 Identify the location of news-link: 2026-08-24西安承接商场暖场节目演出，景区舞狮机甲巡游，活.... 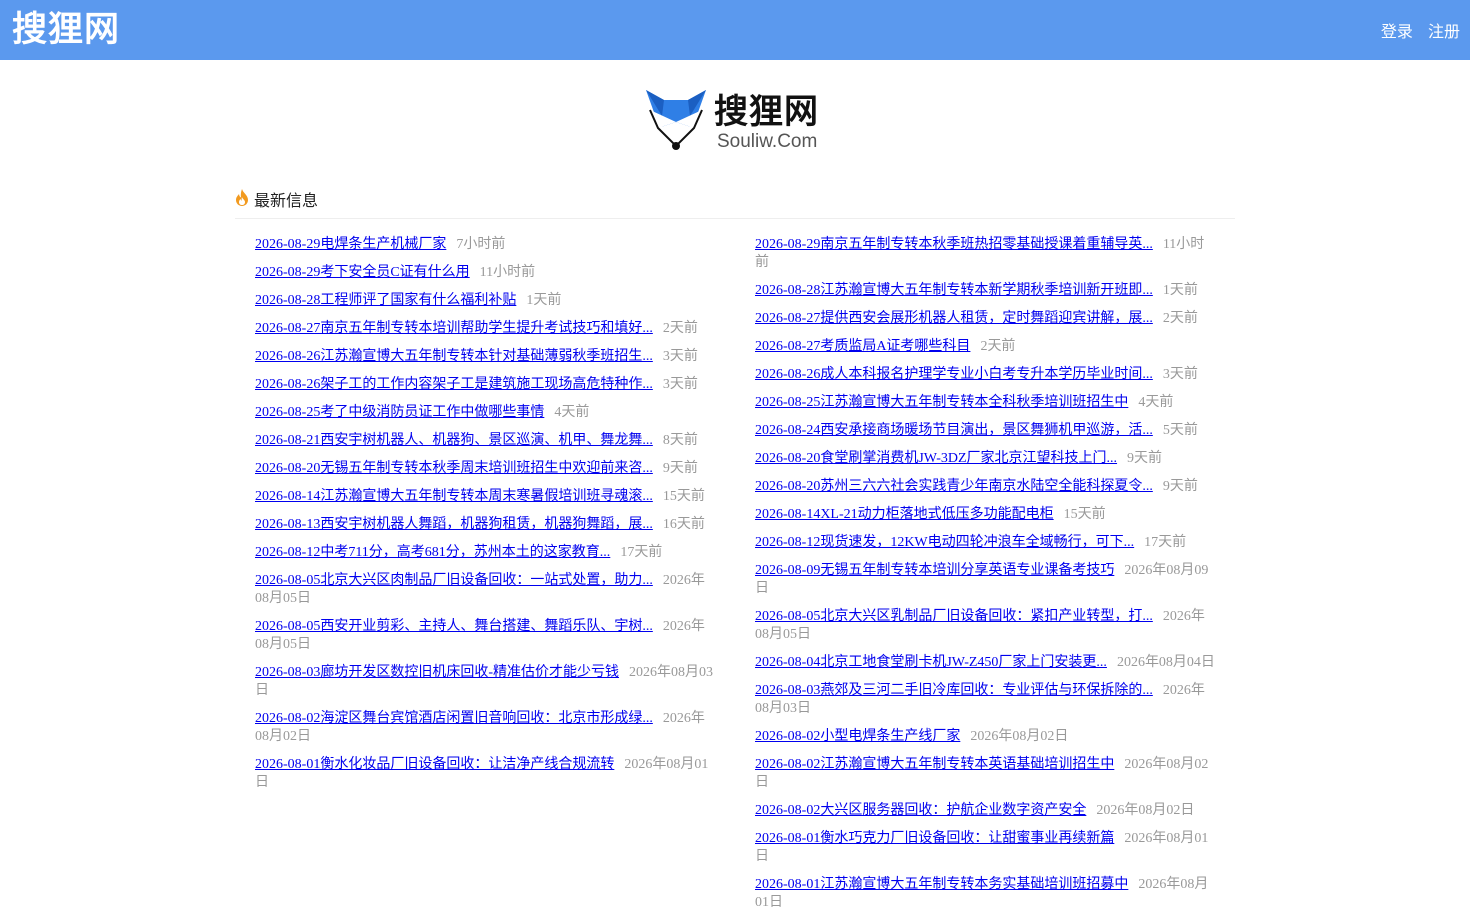
(954, 430).